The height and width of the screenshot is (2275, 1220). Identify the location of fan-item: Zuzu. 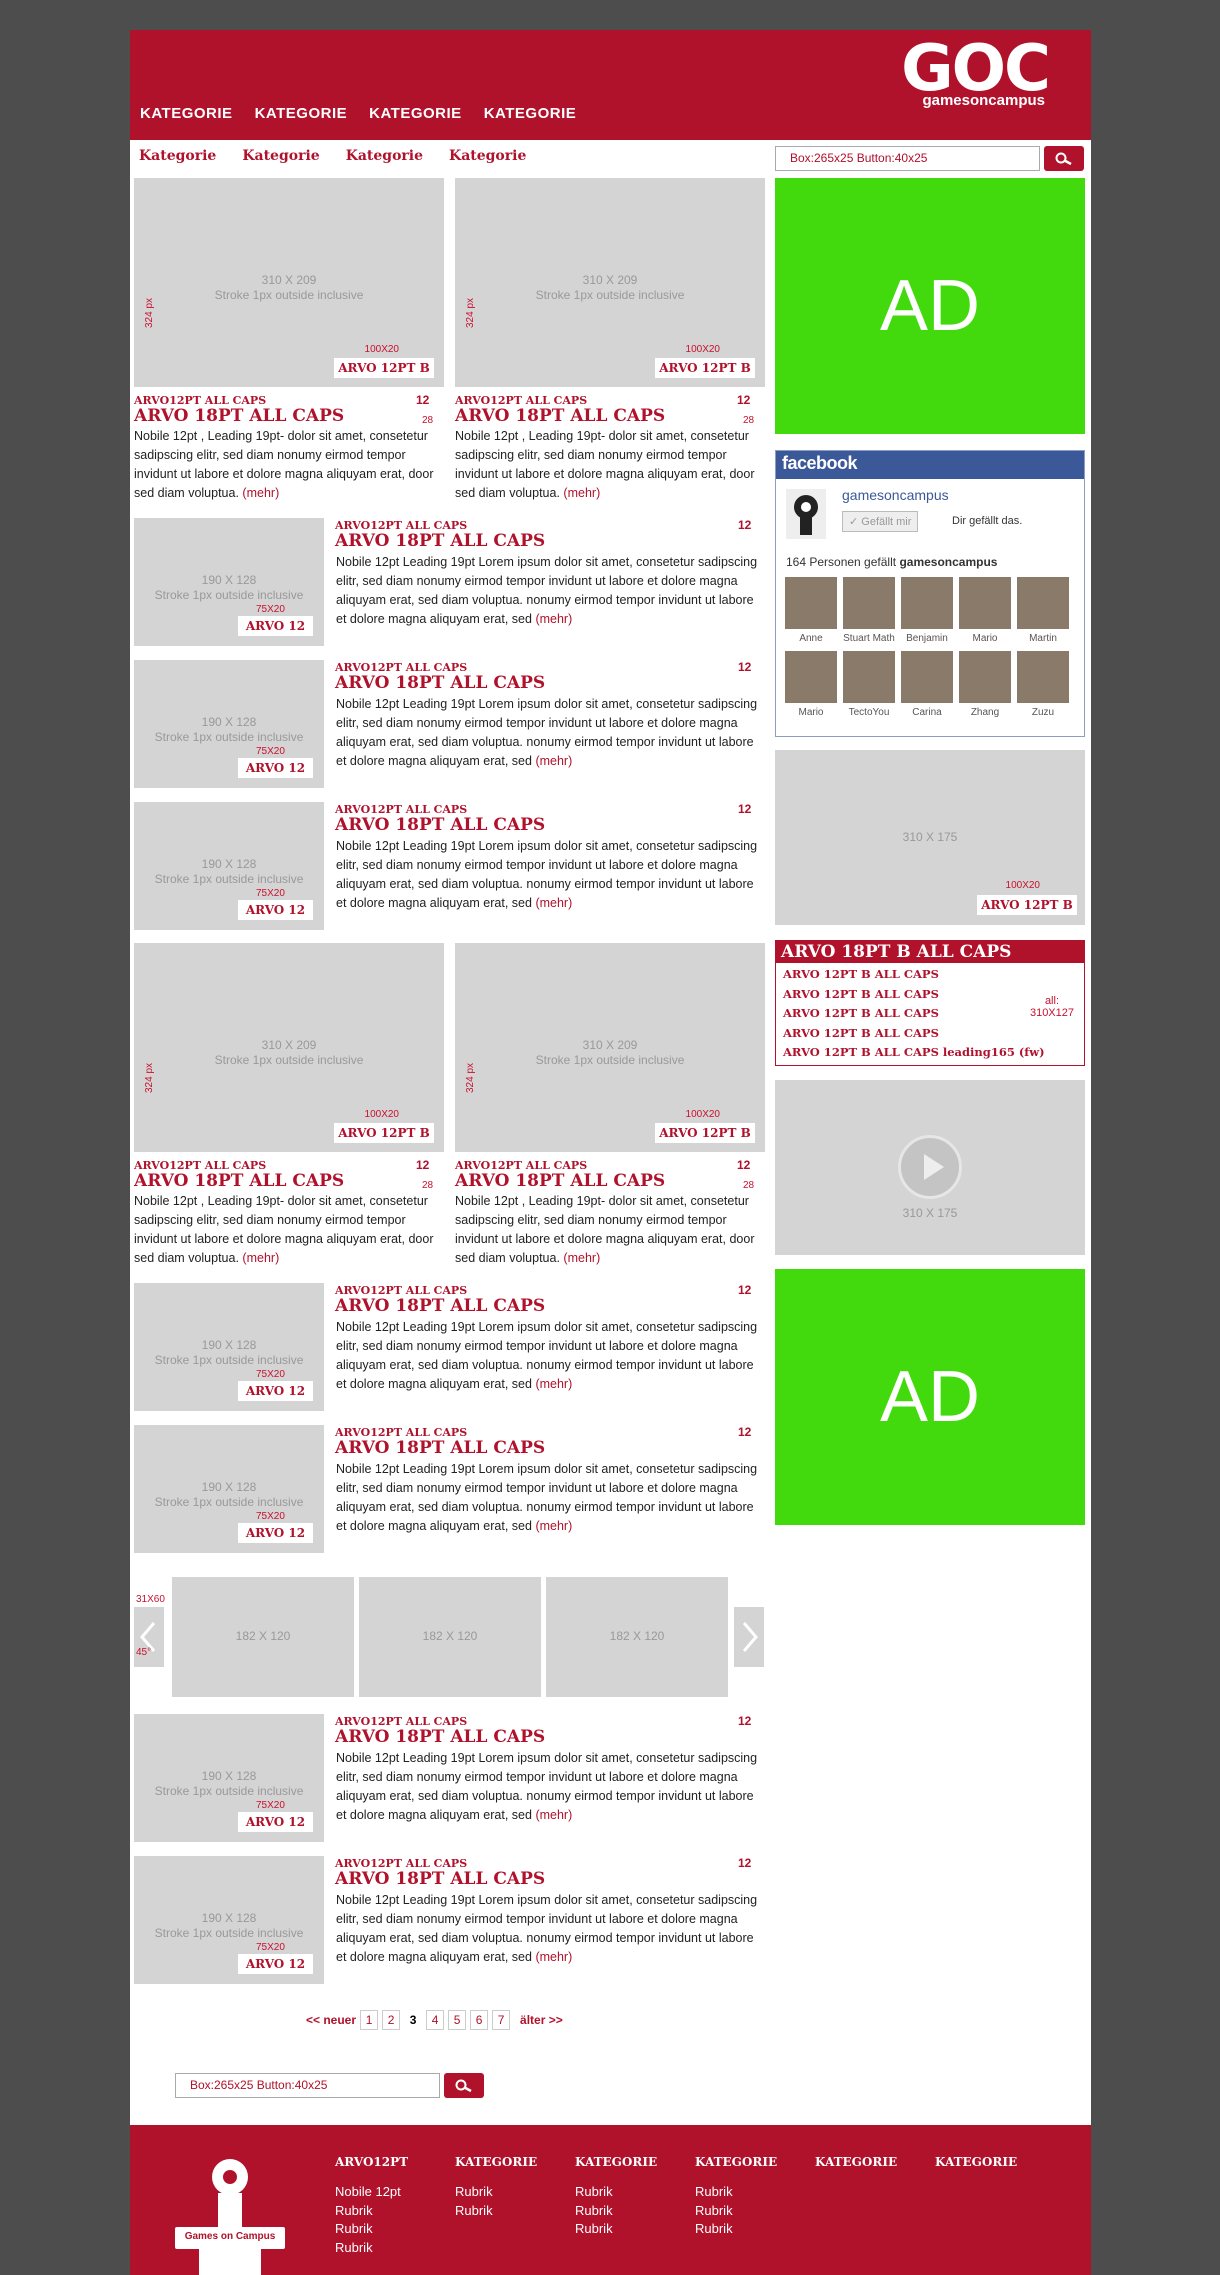
(1043, 684).